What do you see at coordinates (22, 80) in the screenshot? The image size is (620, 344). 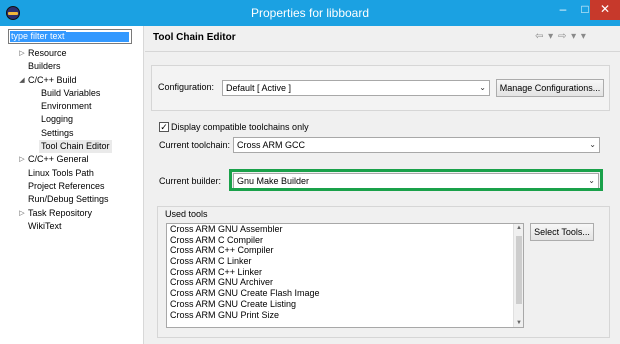 I see `collapse-arrow-icon: ◢` at bounding box center [22, 80].